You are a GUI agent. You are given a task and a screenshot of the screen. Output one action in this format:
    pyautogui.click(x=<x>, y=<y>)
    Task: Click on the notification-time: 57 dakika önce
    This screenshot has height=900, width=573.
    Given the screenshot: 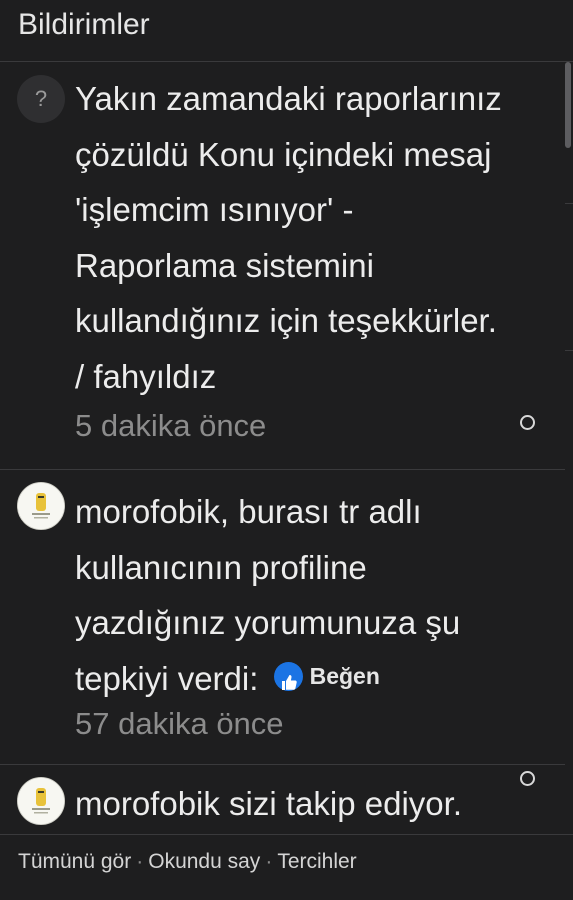 What is the action you would take?
    pyautogui.click(x=179, y=723)
    